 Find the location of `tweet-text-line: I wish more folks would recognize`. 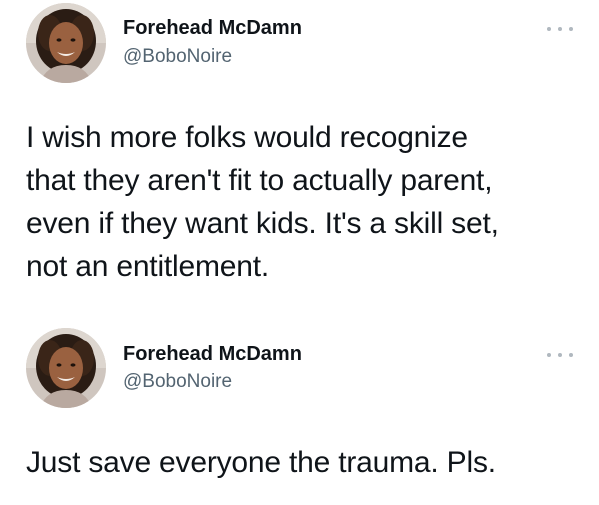

tweet-text-line: I wish more folks would recognize is located at coordinates (247, 137).